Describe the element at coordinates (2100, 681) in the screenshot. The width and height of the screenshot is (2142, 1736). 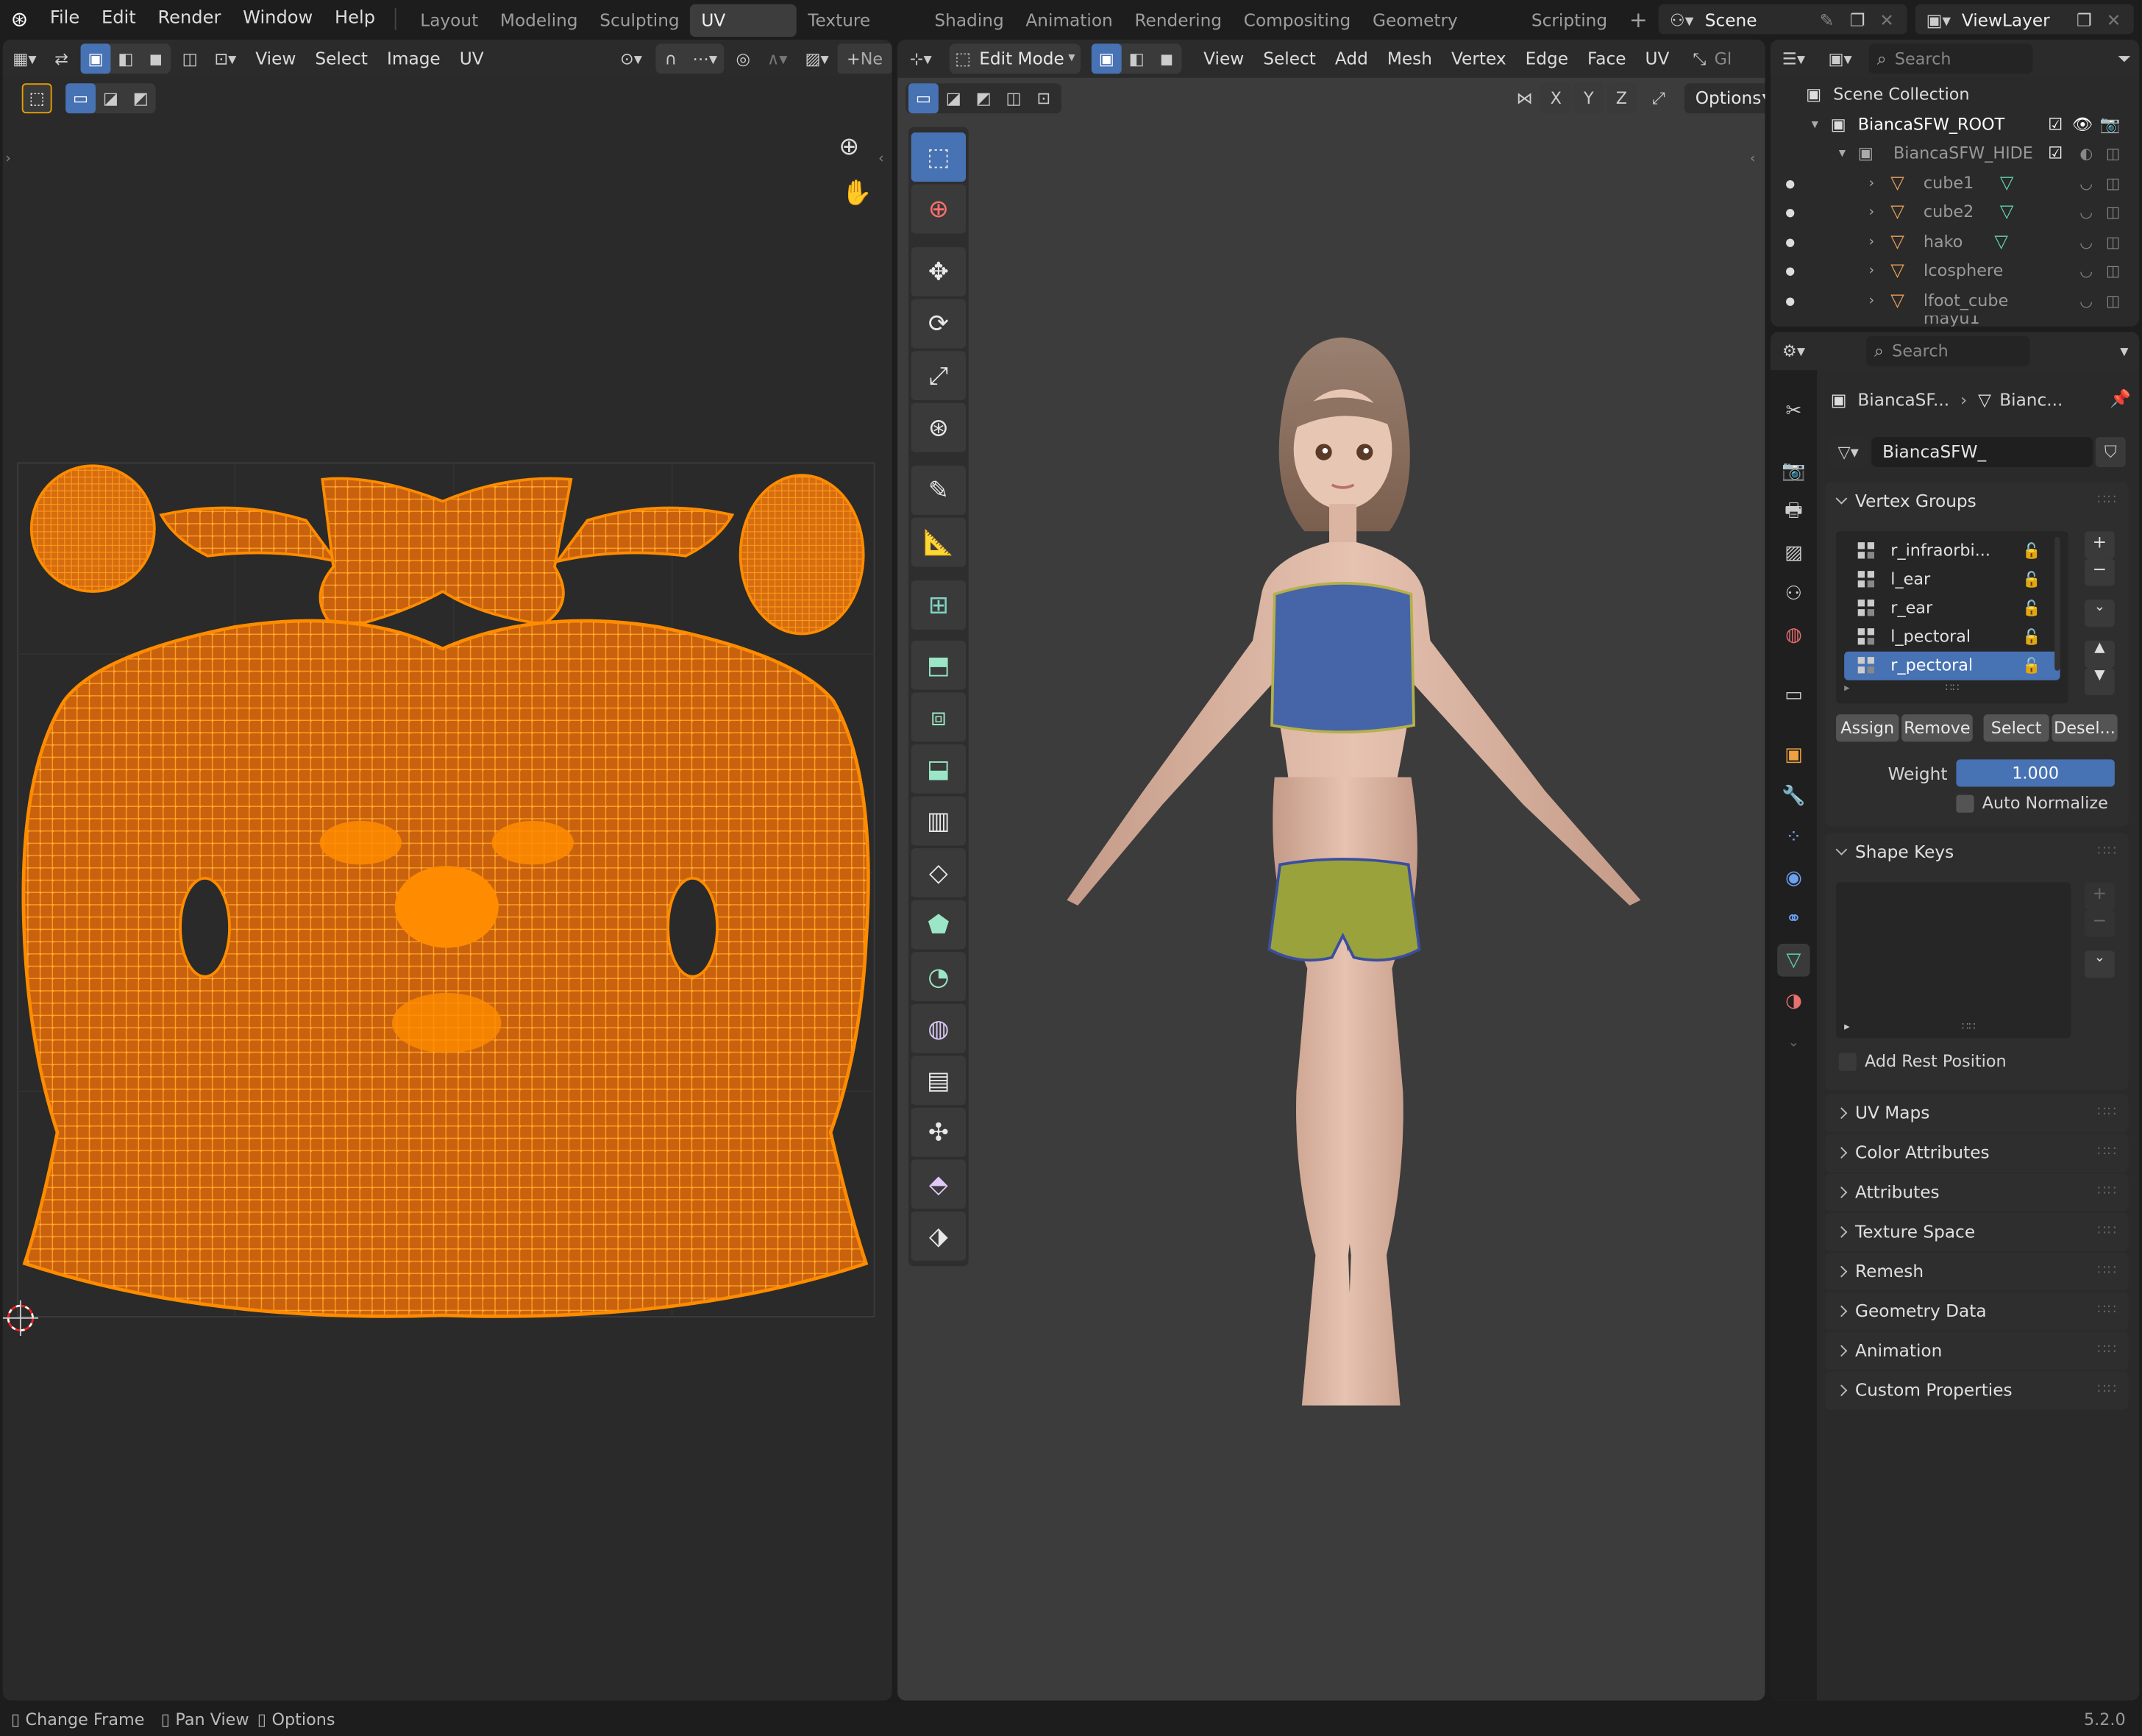
I see `move-down-button: ▼` at that location.